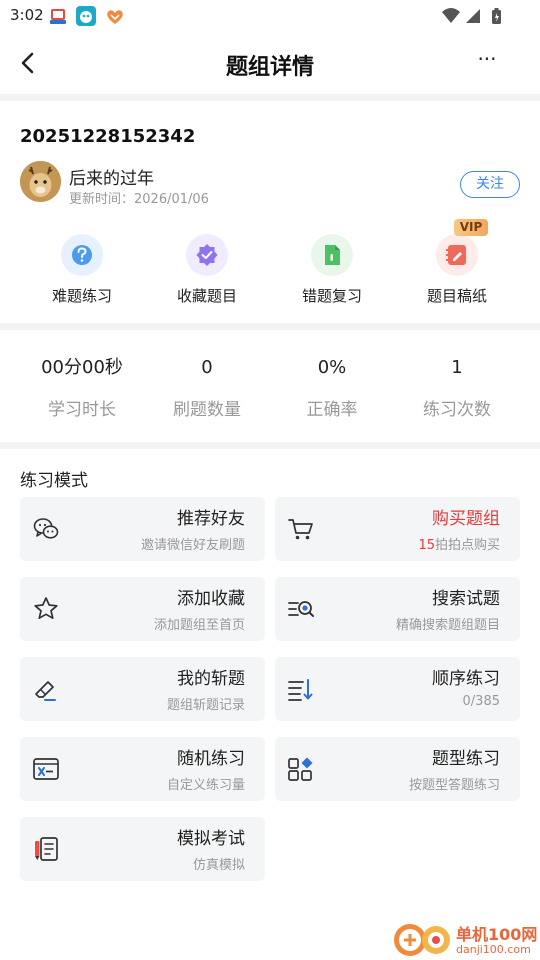 This screenshot has height=960, width=540. What do you see at coordinates (454, 785) in the screenshot?
I see `mode-desc: 按题型答题练习` at bounding box center [454, 785].